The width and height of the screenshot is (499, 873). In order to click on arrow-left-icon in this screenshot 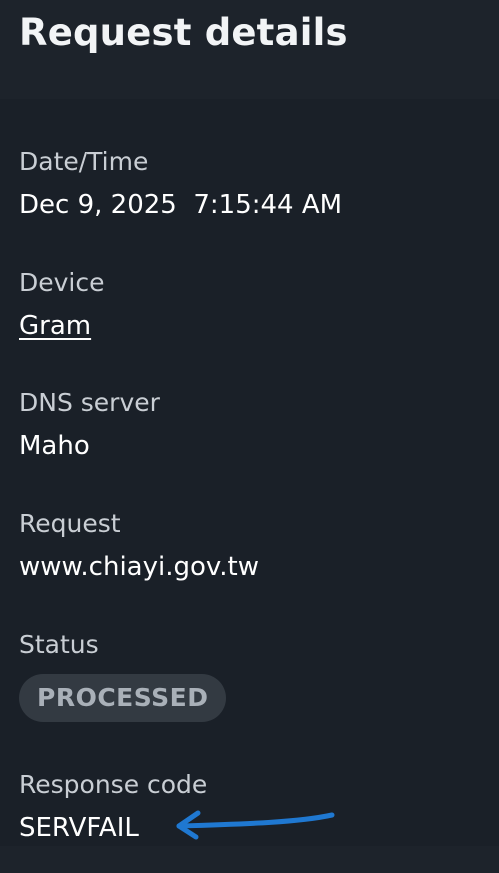, I will do `click(255, 825)`.